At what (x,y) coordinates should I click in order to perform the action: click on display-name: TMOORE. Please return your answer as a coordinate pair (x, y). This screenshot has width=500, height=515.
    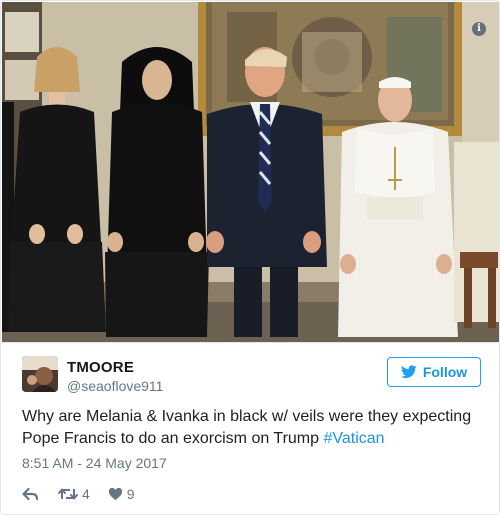
    Looking at the image, I should click on (100, 367).